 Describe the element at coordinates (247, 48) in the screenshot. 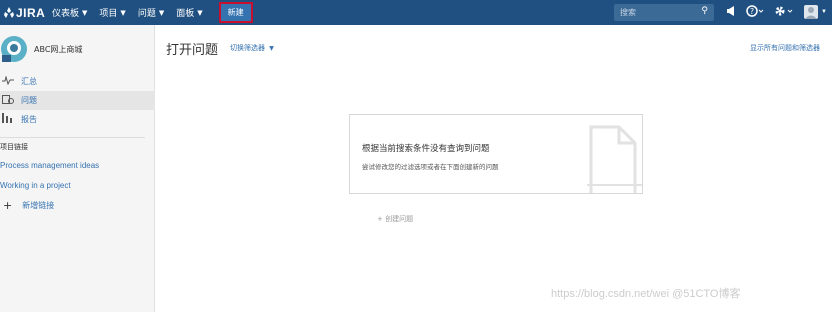

I see `switch-filter-label: 切换筛选器` at that location.